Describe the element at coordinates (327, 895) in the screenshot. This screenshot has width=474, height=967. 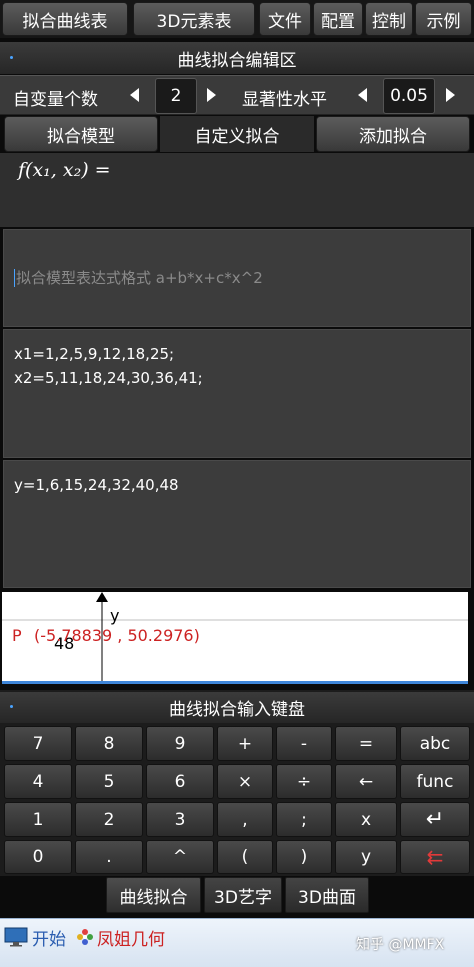
I see `tab-3d-surface: 3D曲面` at that location.